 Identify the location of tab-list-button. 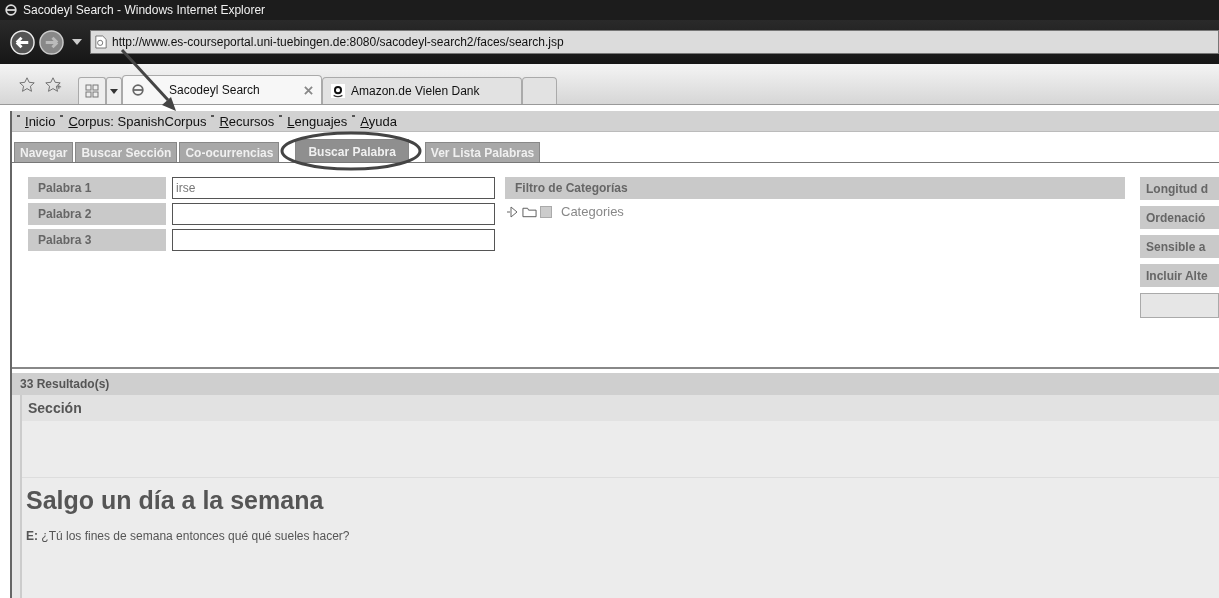
(114, 90).